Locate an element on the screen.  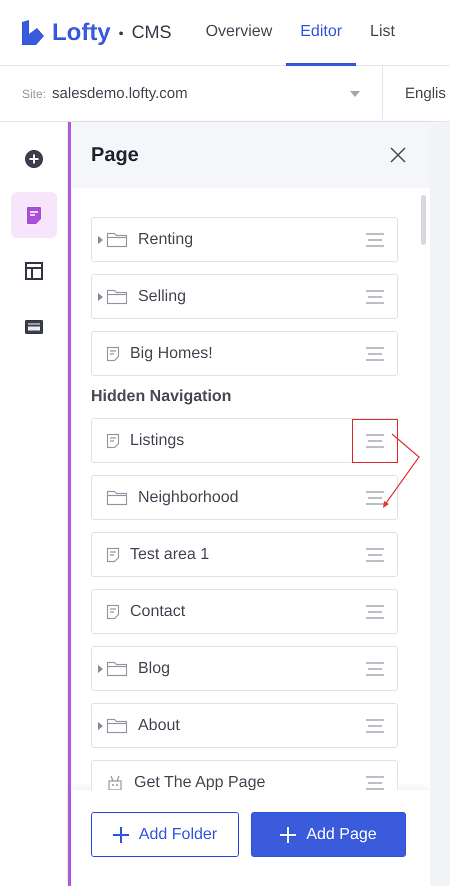
add-circle-icon is located at coordinates (33, 159).